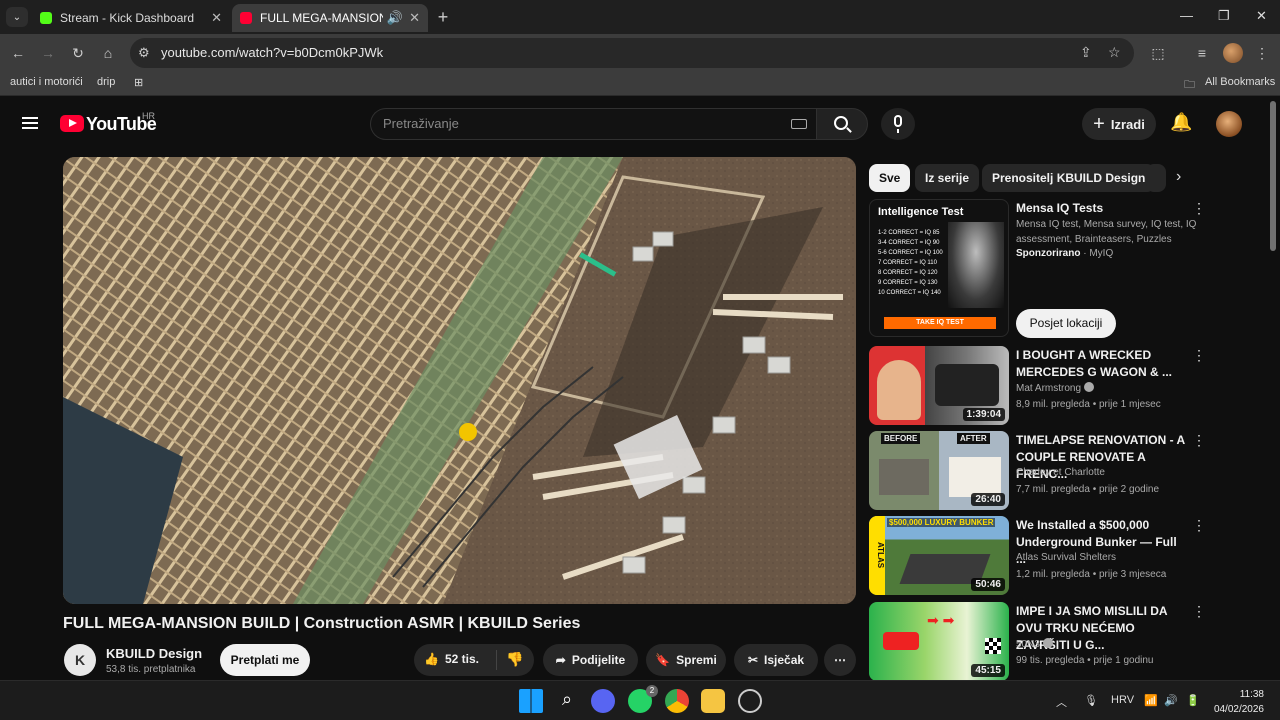 The image size is (1280, 720). Describe the element at coordinates (1240, 82) in the screenshot. I see `all-bookmarks-link: All Bookmarks` at that location.